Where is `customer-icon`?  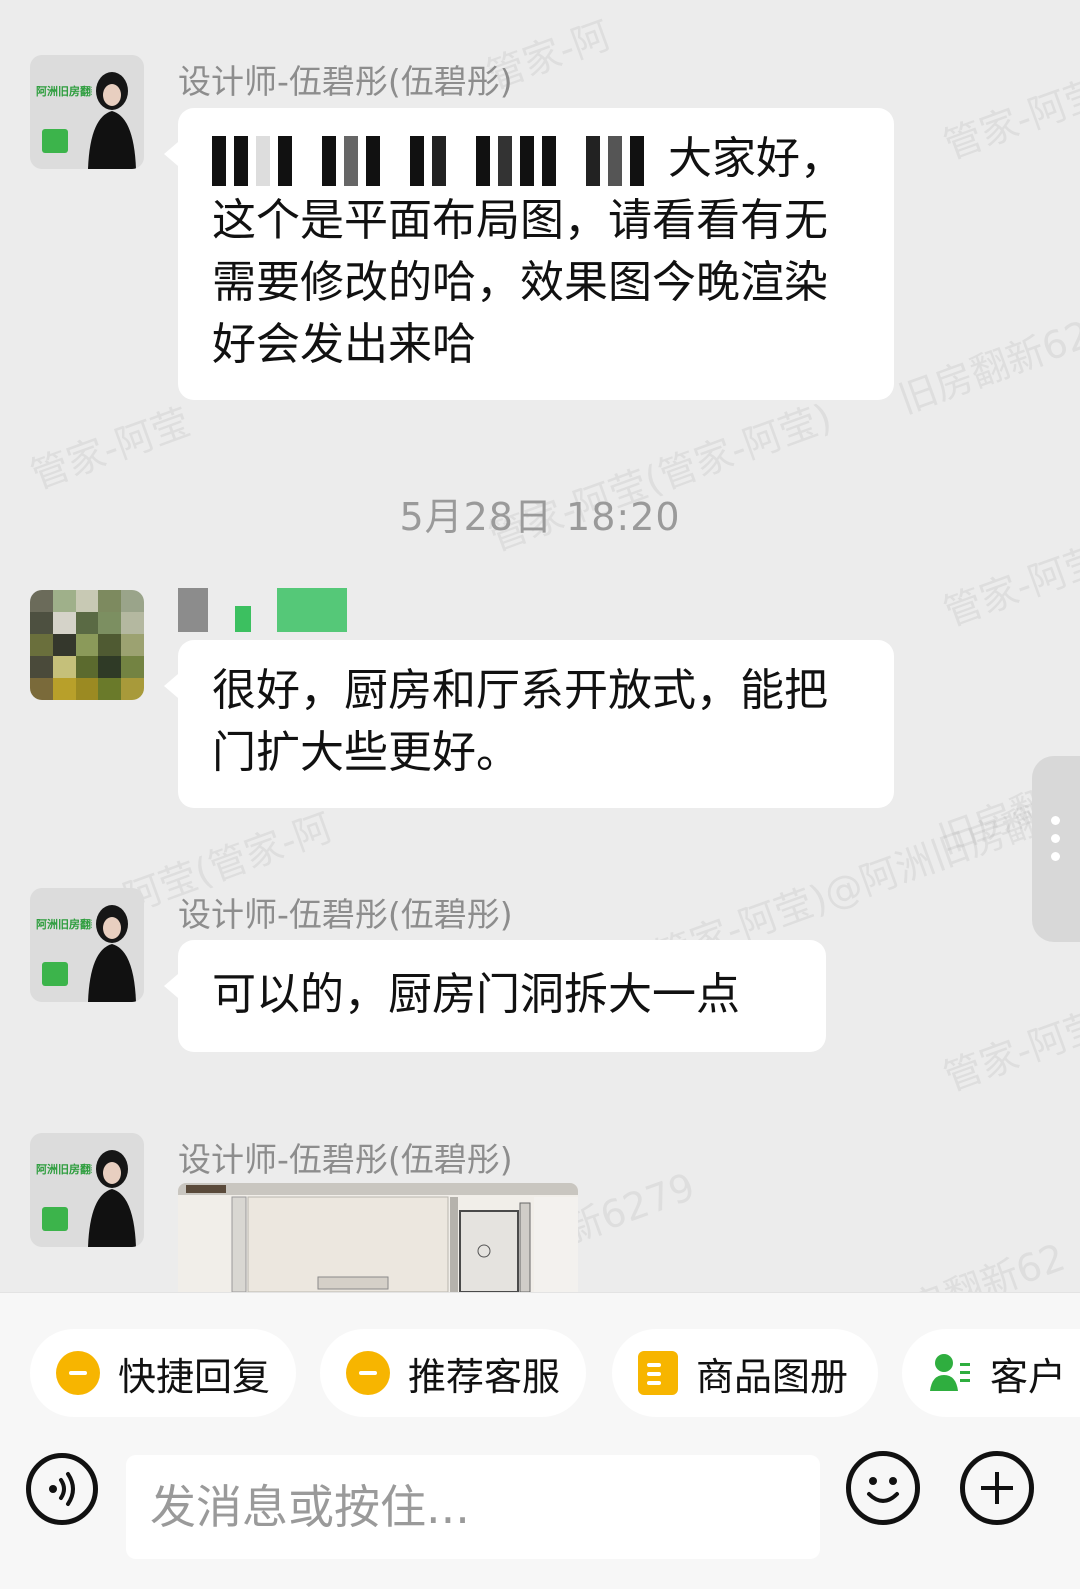
customer-icon is located at coordinates (950, 1373).